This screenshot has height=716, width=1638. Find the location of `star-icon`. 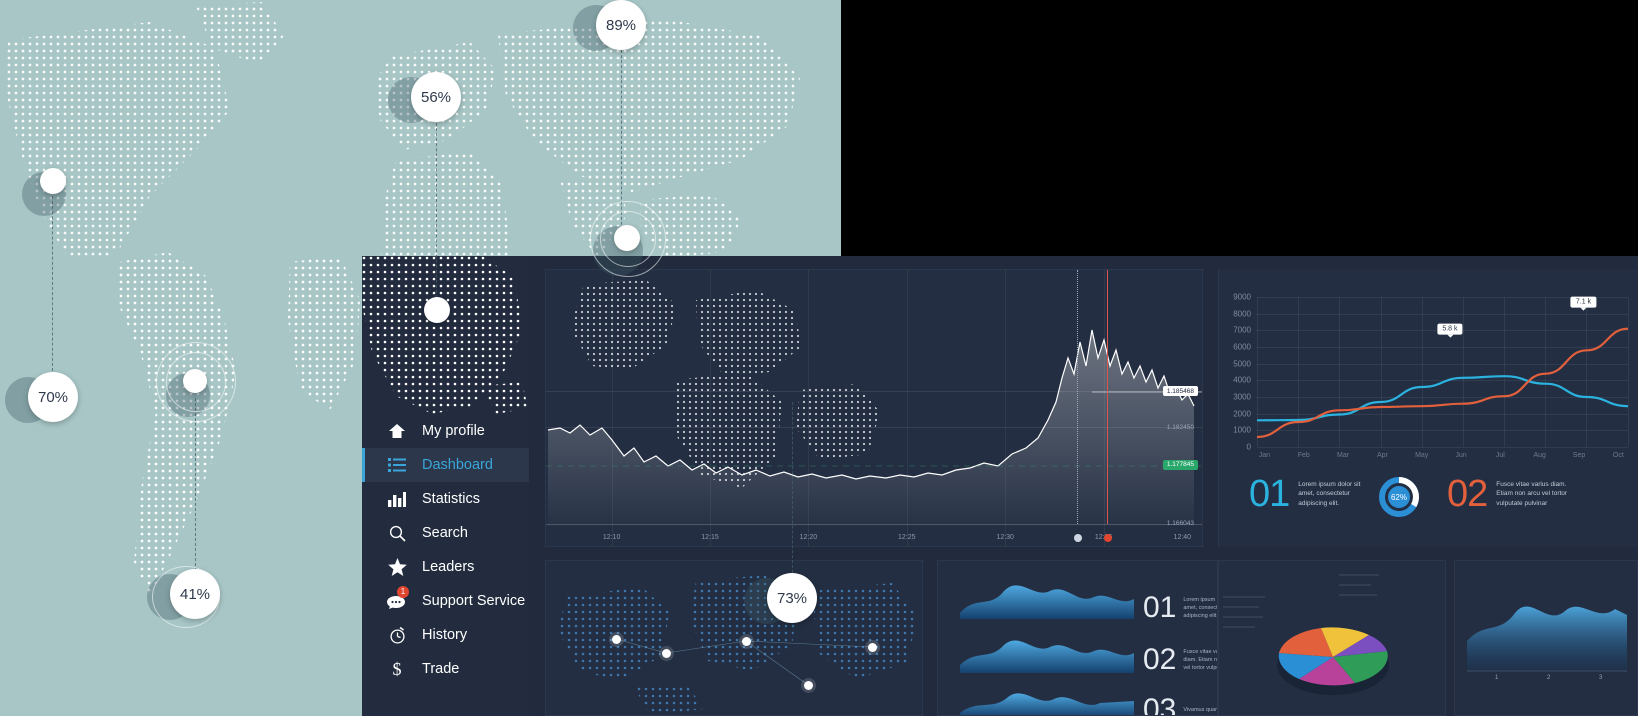

star-icon is located at coordinates (397, 567).